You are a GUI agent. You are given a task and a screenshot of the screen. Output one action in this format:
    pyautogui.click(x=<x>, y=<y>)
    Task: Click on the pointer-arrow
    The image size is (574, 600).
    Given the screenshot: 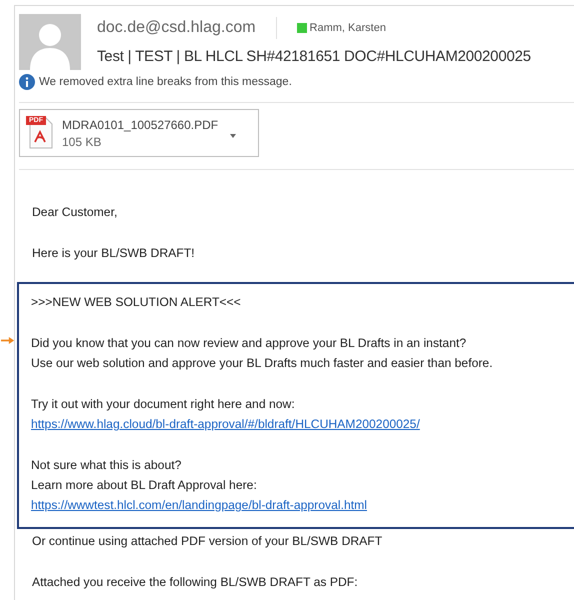 What is the action you would take?
    pyautogui.click(x=8, y=340)
    